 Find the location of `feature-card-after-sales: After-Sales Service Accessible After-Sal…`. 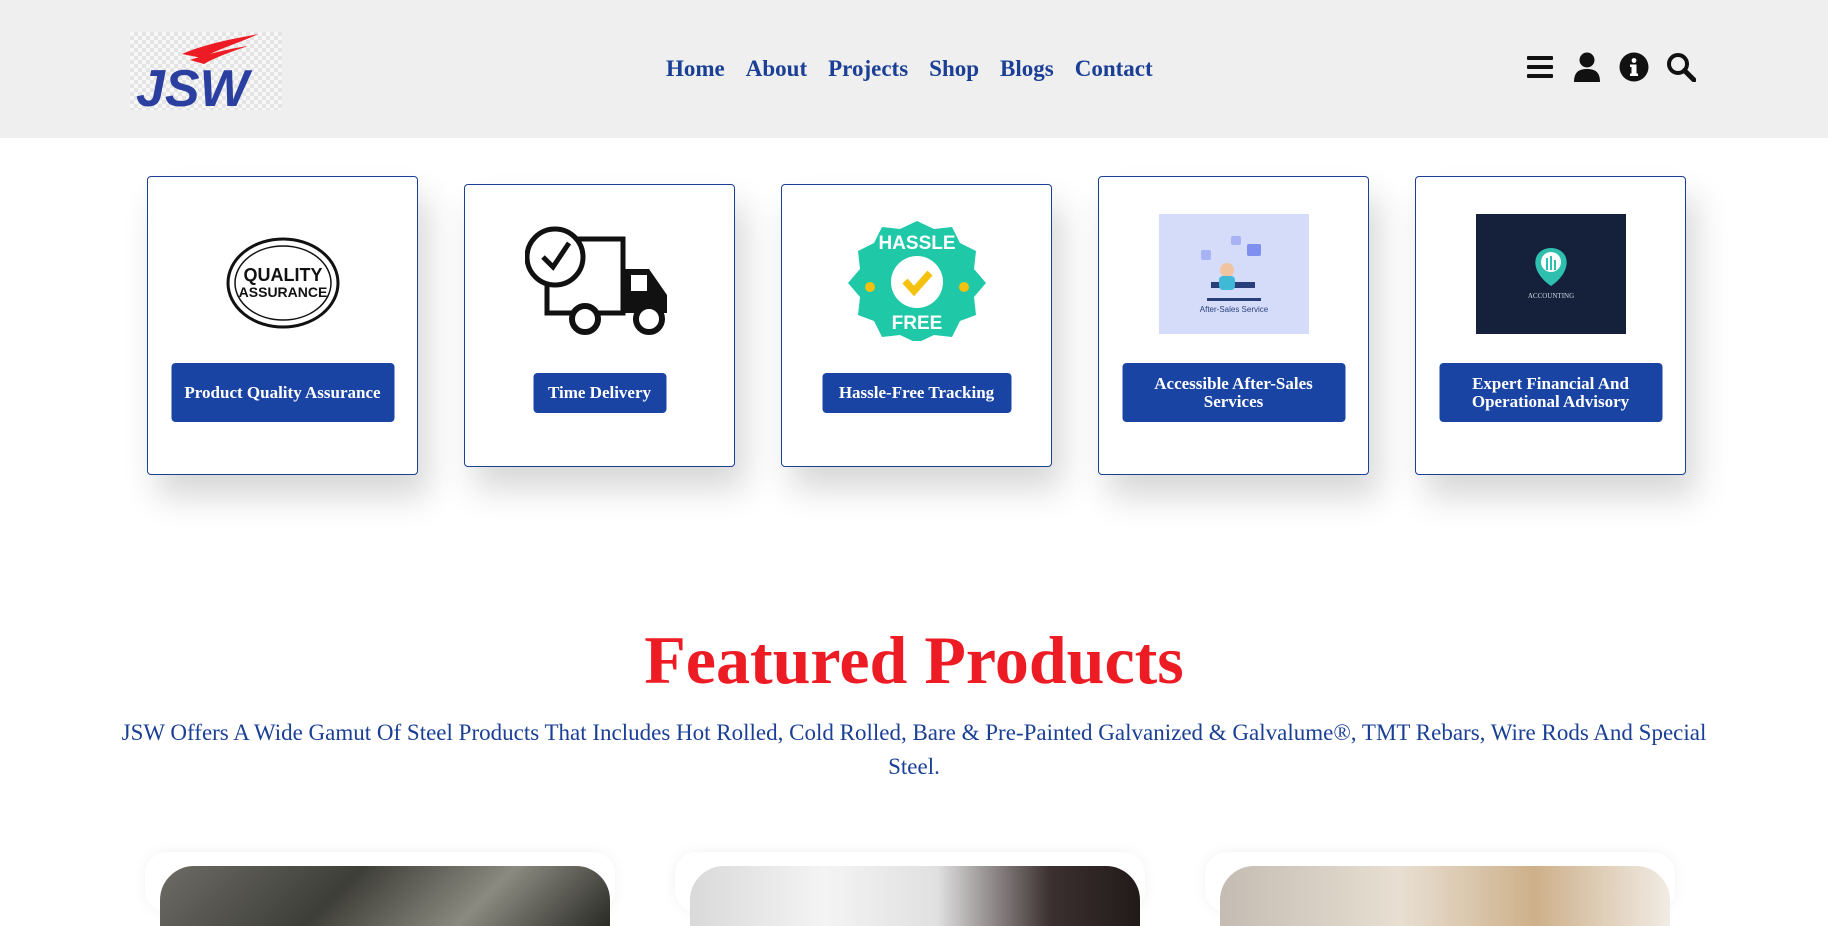

feature-card-after-sales: After-Sales Service Accessible After-Sal… is located at coordinates (1233, 325).